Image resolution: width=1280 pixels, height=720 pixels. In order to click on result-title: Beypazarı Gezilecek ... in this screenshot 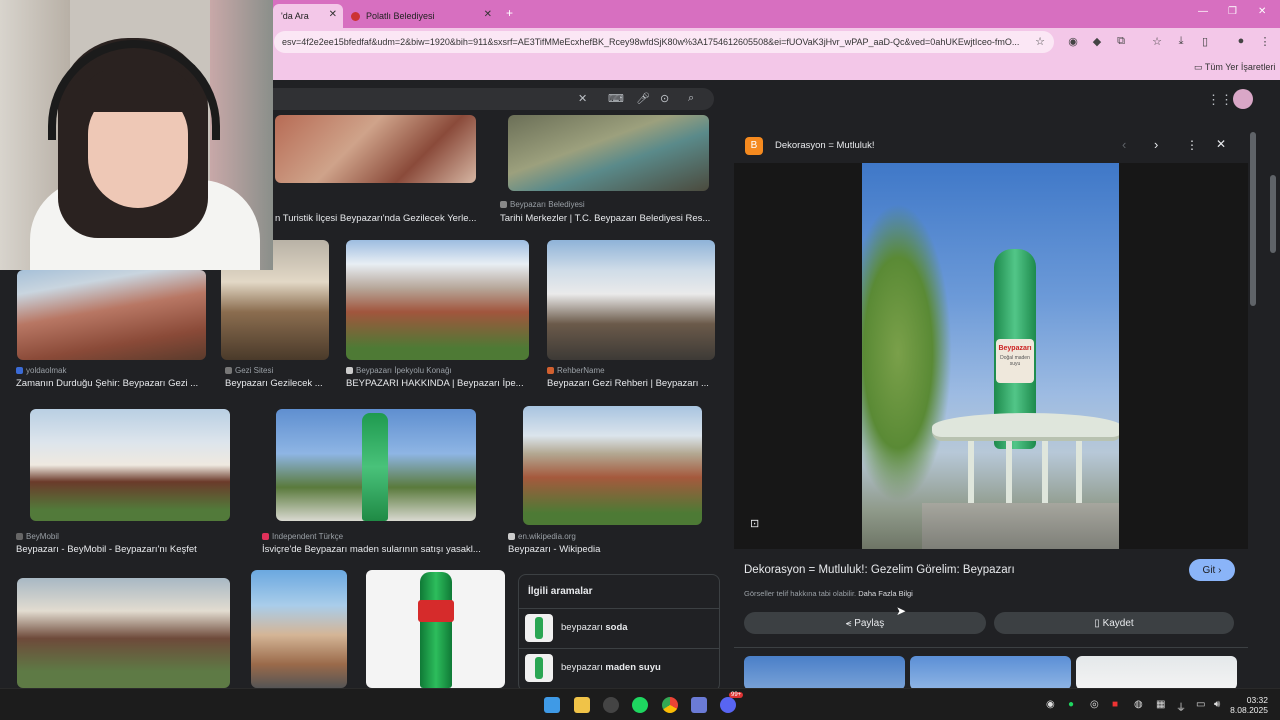, I will do `click(279, 383)`.